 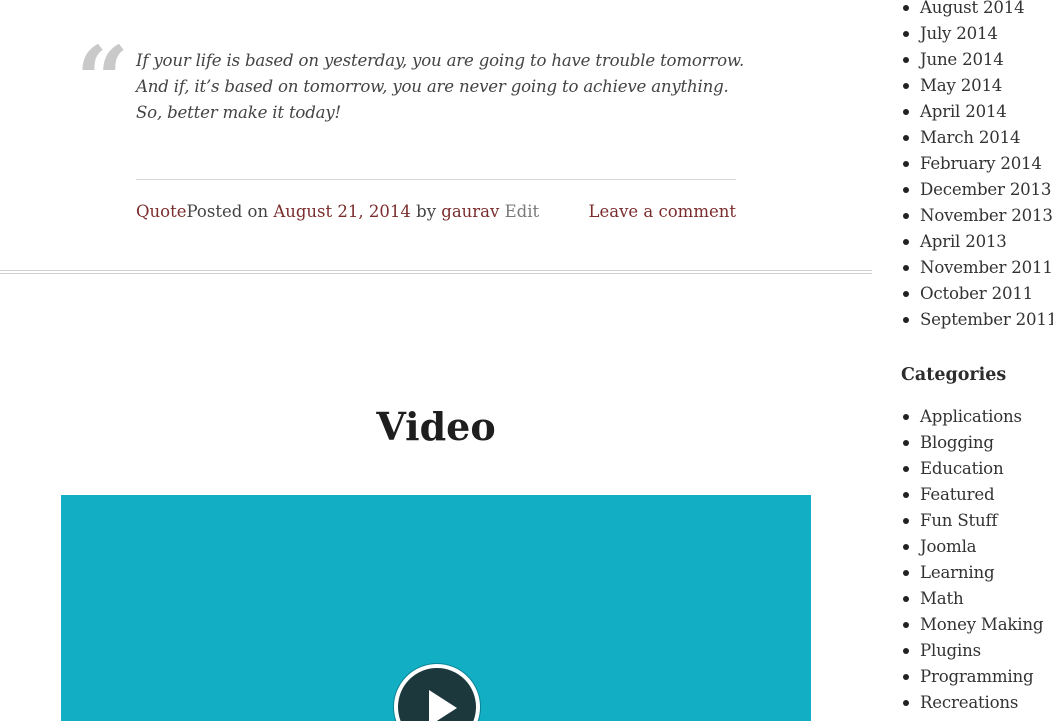 I want to click on category-item: Fun Stuff, so click(x=961, y=521).